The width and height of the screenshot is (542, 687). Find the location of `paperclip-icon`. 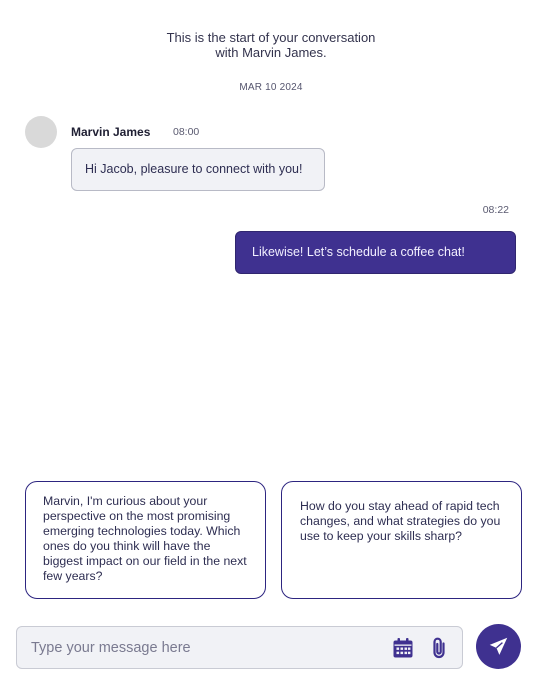

paperclip-icon is located at coordinates (439, 648).